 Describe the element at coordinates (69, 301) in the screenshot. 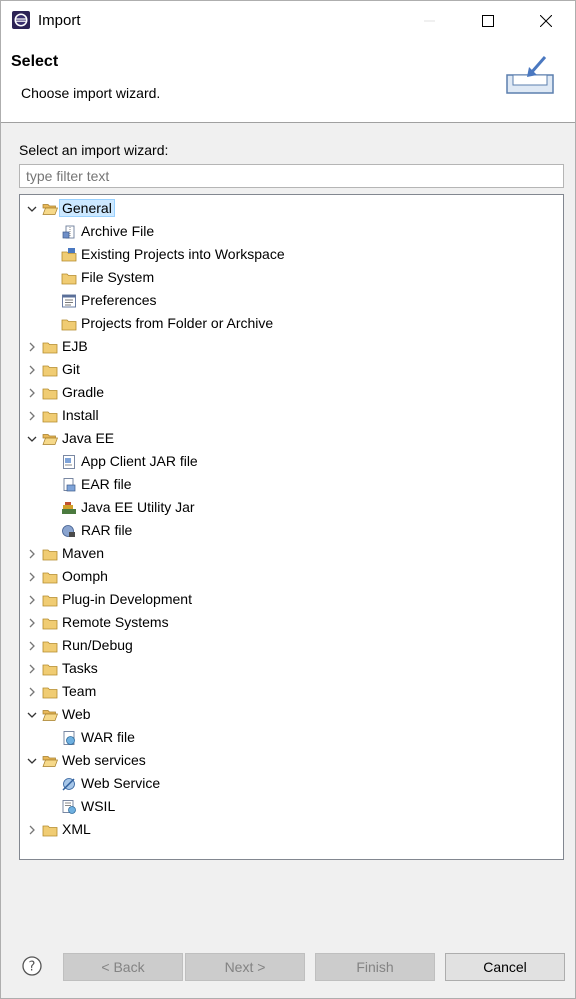

I see `preferences-icon` at that location.